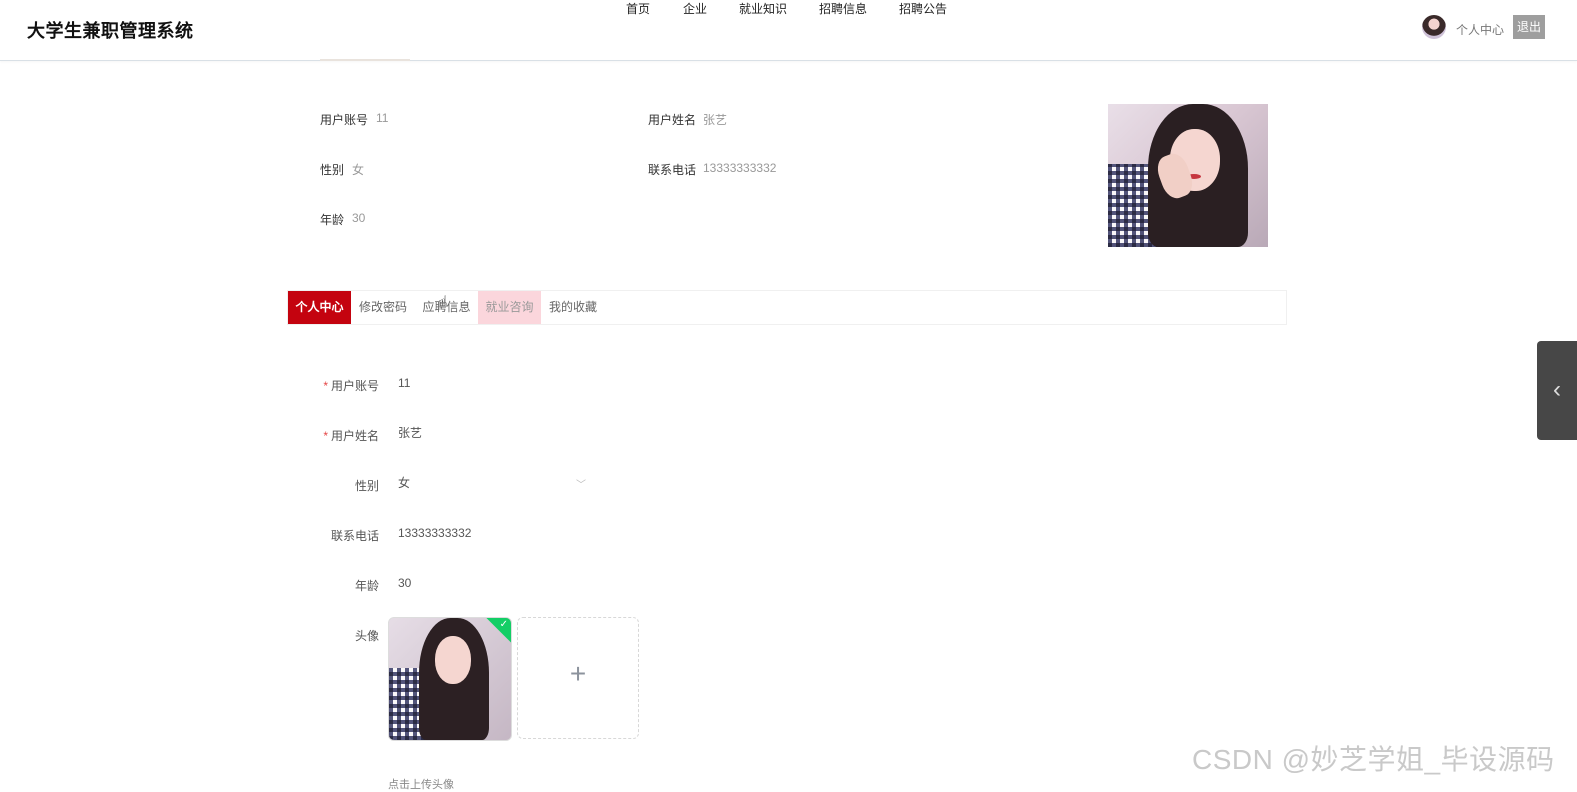 Image resolution: width=1577 pixels, height=792 pixels. I want to click on nav-home: 首页, so click(638, 8).